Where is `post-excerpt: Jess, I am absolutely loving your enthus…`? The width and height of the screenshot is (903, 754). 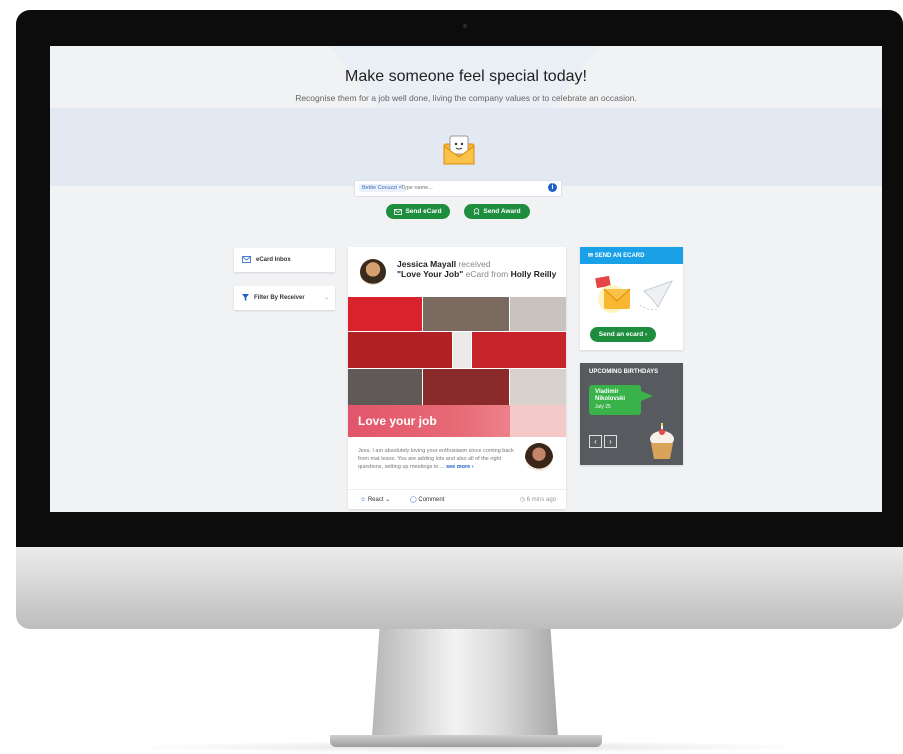 post-excerpt: Jess, I am absolutely loving your enthus… is located at coordinates (437, 459).